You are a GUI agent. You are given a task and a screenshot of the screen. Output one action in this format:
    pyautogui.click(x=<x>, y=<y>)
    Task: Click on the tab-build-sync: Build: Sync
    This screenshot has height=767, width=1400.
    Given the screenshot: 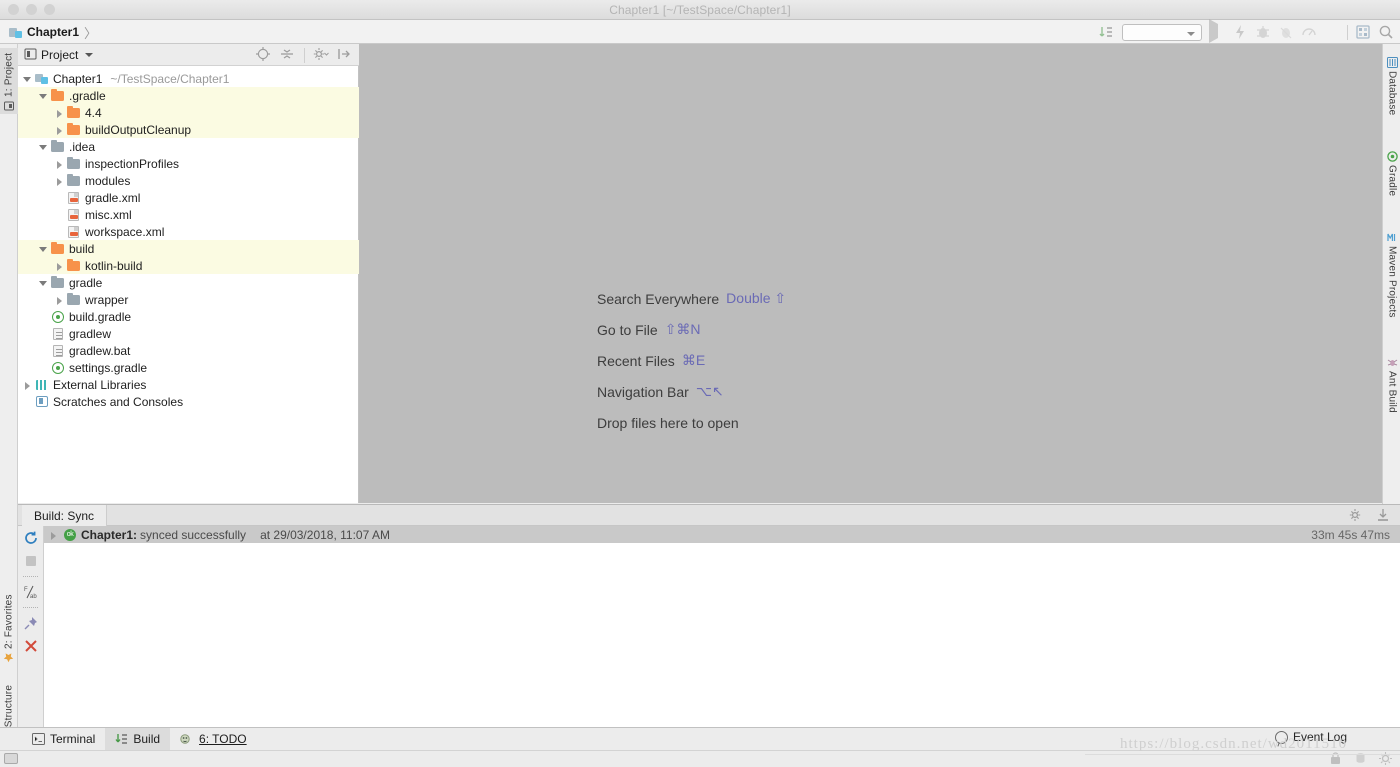 What is the action you would take?
    pyautogui.click(x=65, y=515)
    